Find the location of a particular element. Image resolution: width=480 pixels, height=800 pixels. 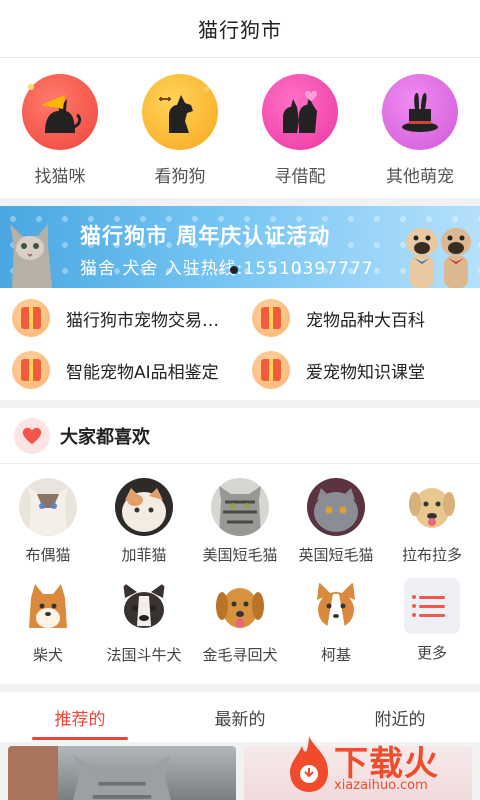

category-label: 找猫咪 is located at coordinates (60, 177).